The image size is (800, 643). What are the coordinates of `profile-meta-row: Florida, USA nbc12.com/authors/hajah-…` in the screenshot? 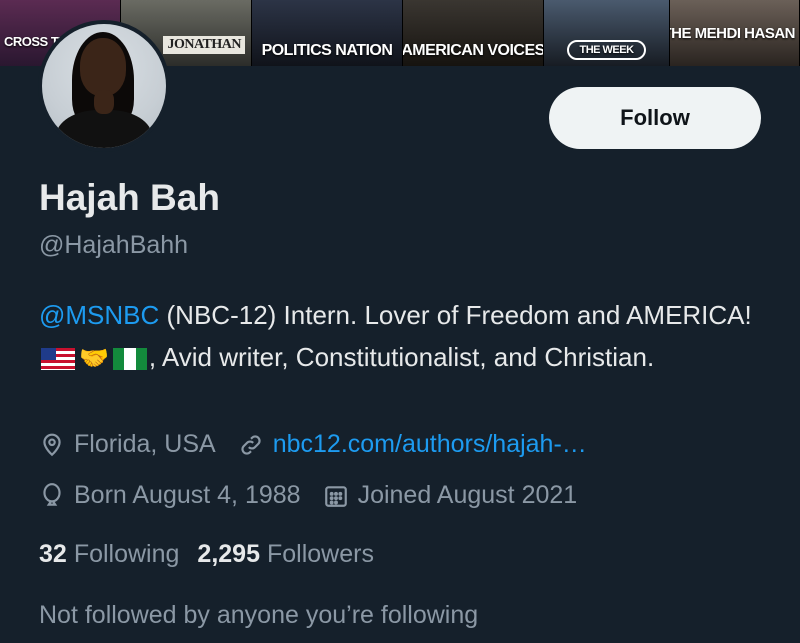 It's located at (324, 444).